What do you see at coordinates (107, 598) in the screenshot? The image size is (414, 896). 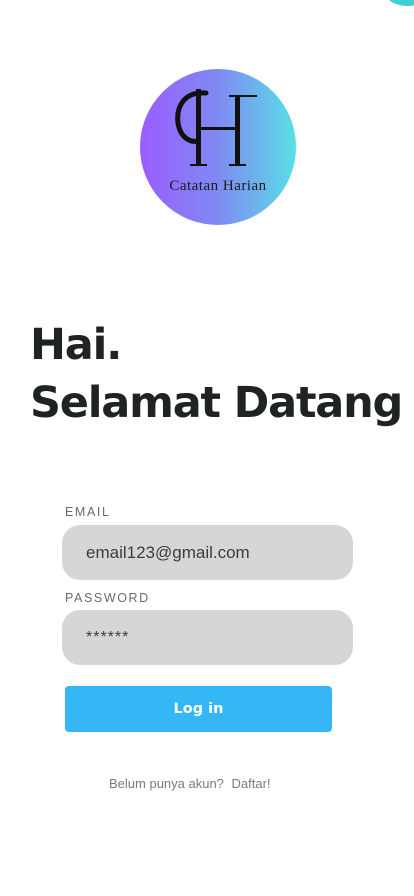 I see `password-label: PASSWORD` at bounding box center [107, 598].